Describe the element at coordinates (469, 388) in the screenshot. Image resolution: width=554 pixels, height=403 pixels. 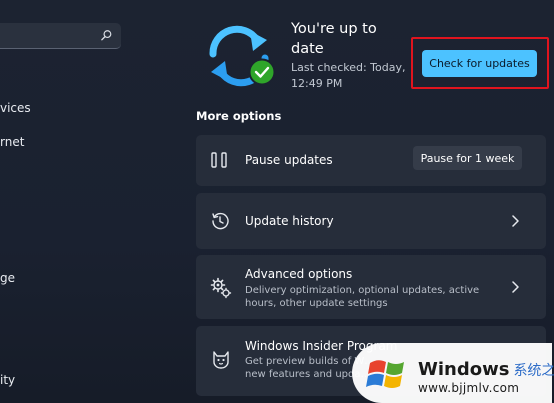
I see `watermark-url: www.bjjmlv.com` at that location.